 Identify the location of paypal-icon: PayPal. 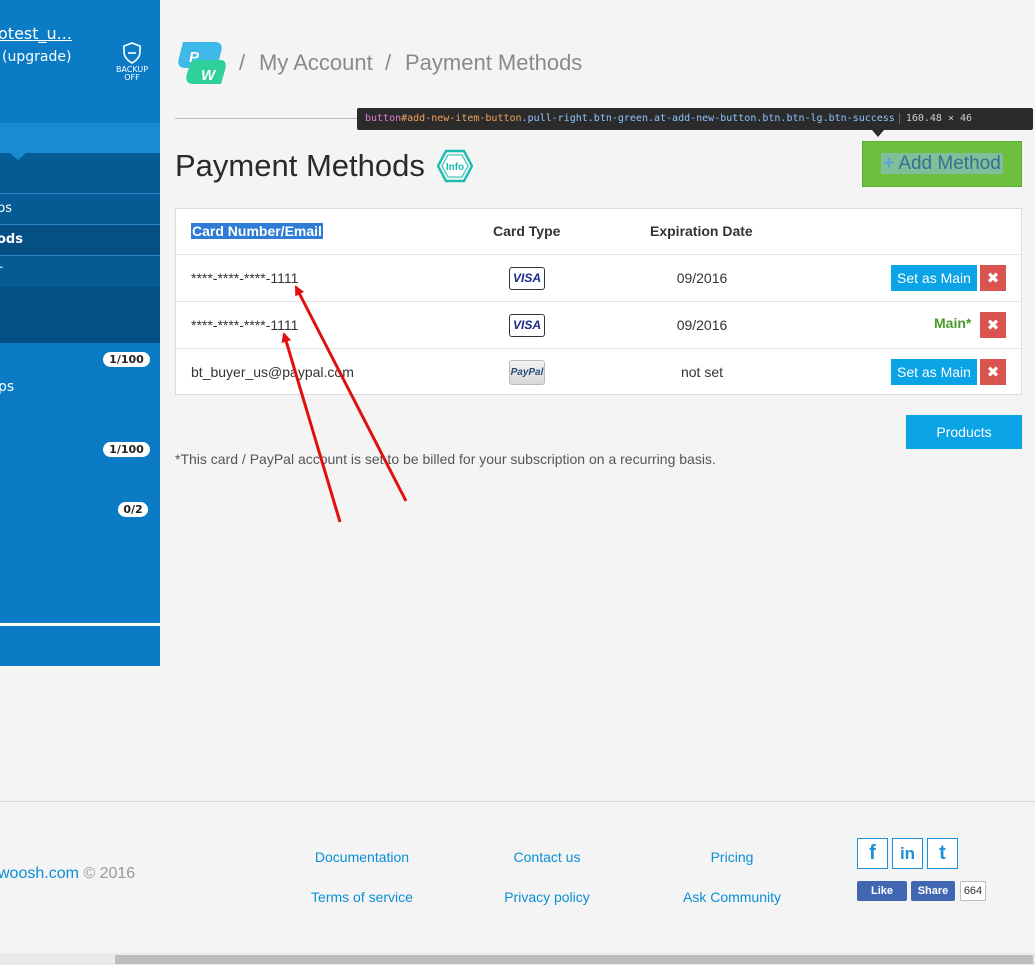
(527, 372).